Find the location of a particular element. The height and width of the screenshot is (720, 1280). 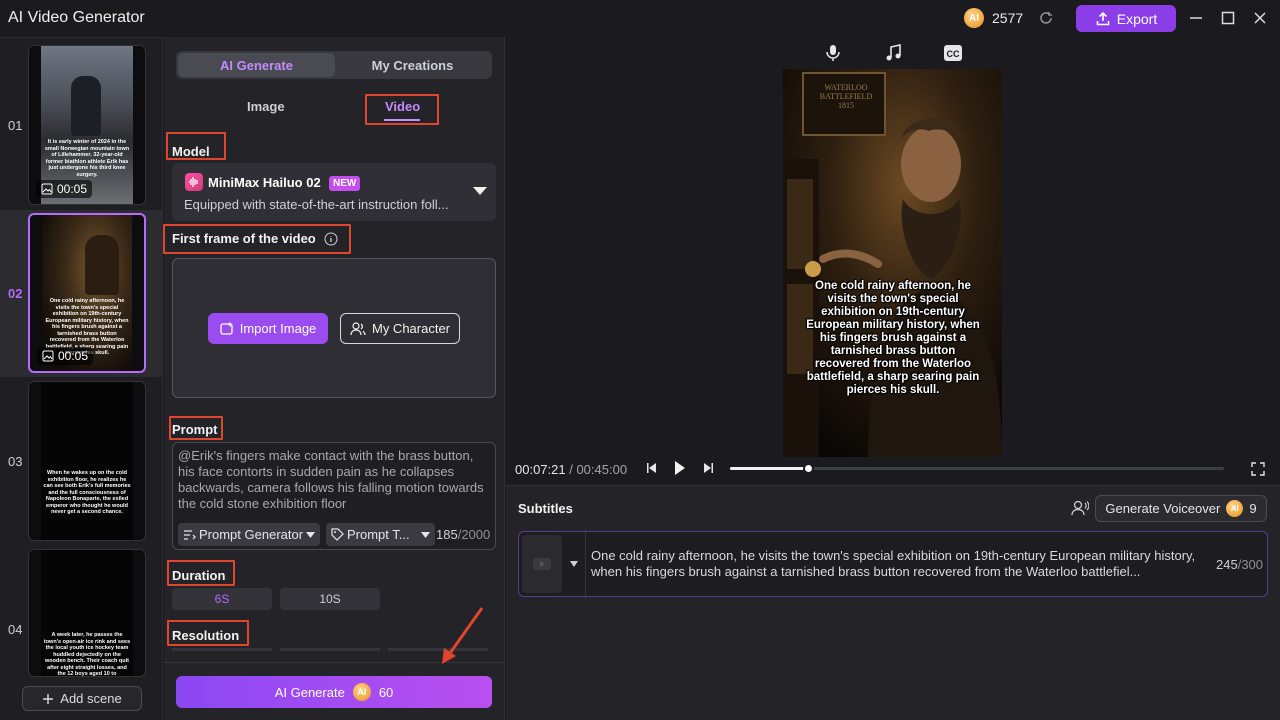

prompt-generator-dropdown: Prompt Generator is located at coordinates (249, 534).